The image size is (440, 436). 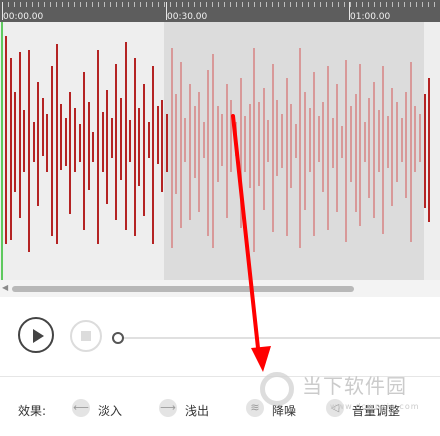 I want to click on arrow-right-icon: ⟶, so click(x=168, y=408).